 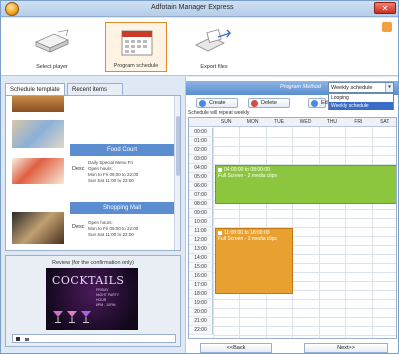 I want to click on time-slot-label: 05:00, so click(x=201, y=177).